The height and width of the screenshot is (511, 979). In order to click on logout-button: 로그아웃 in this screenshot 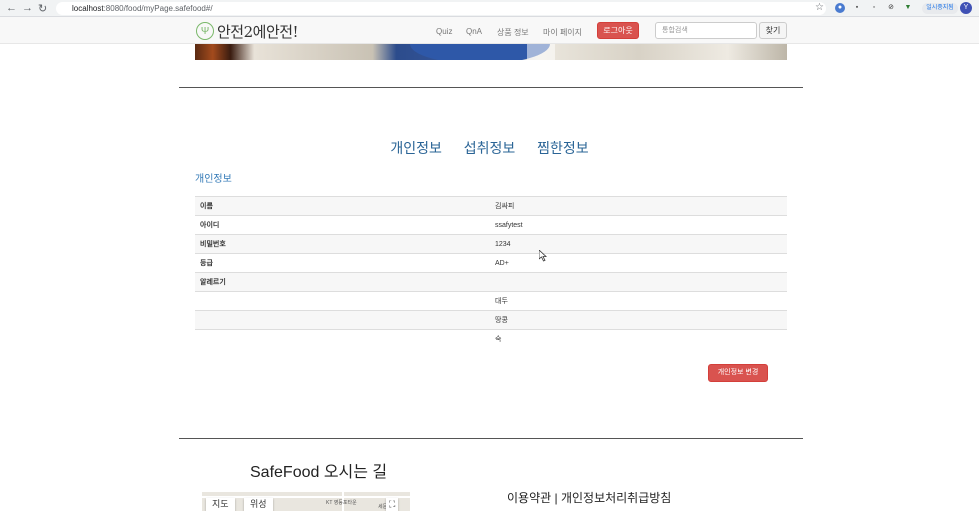, I will do `click(618, 30)`.